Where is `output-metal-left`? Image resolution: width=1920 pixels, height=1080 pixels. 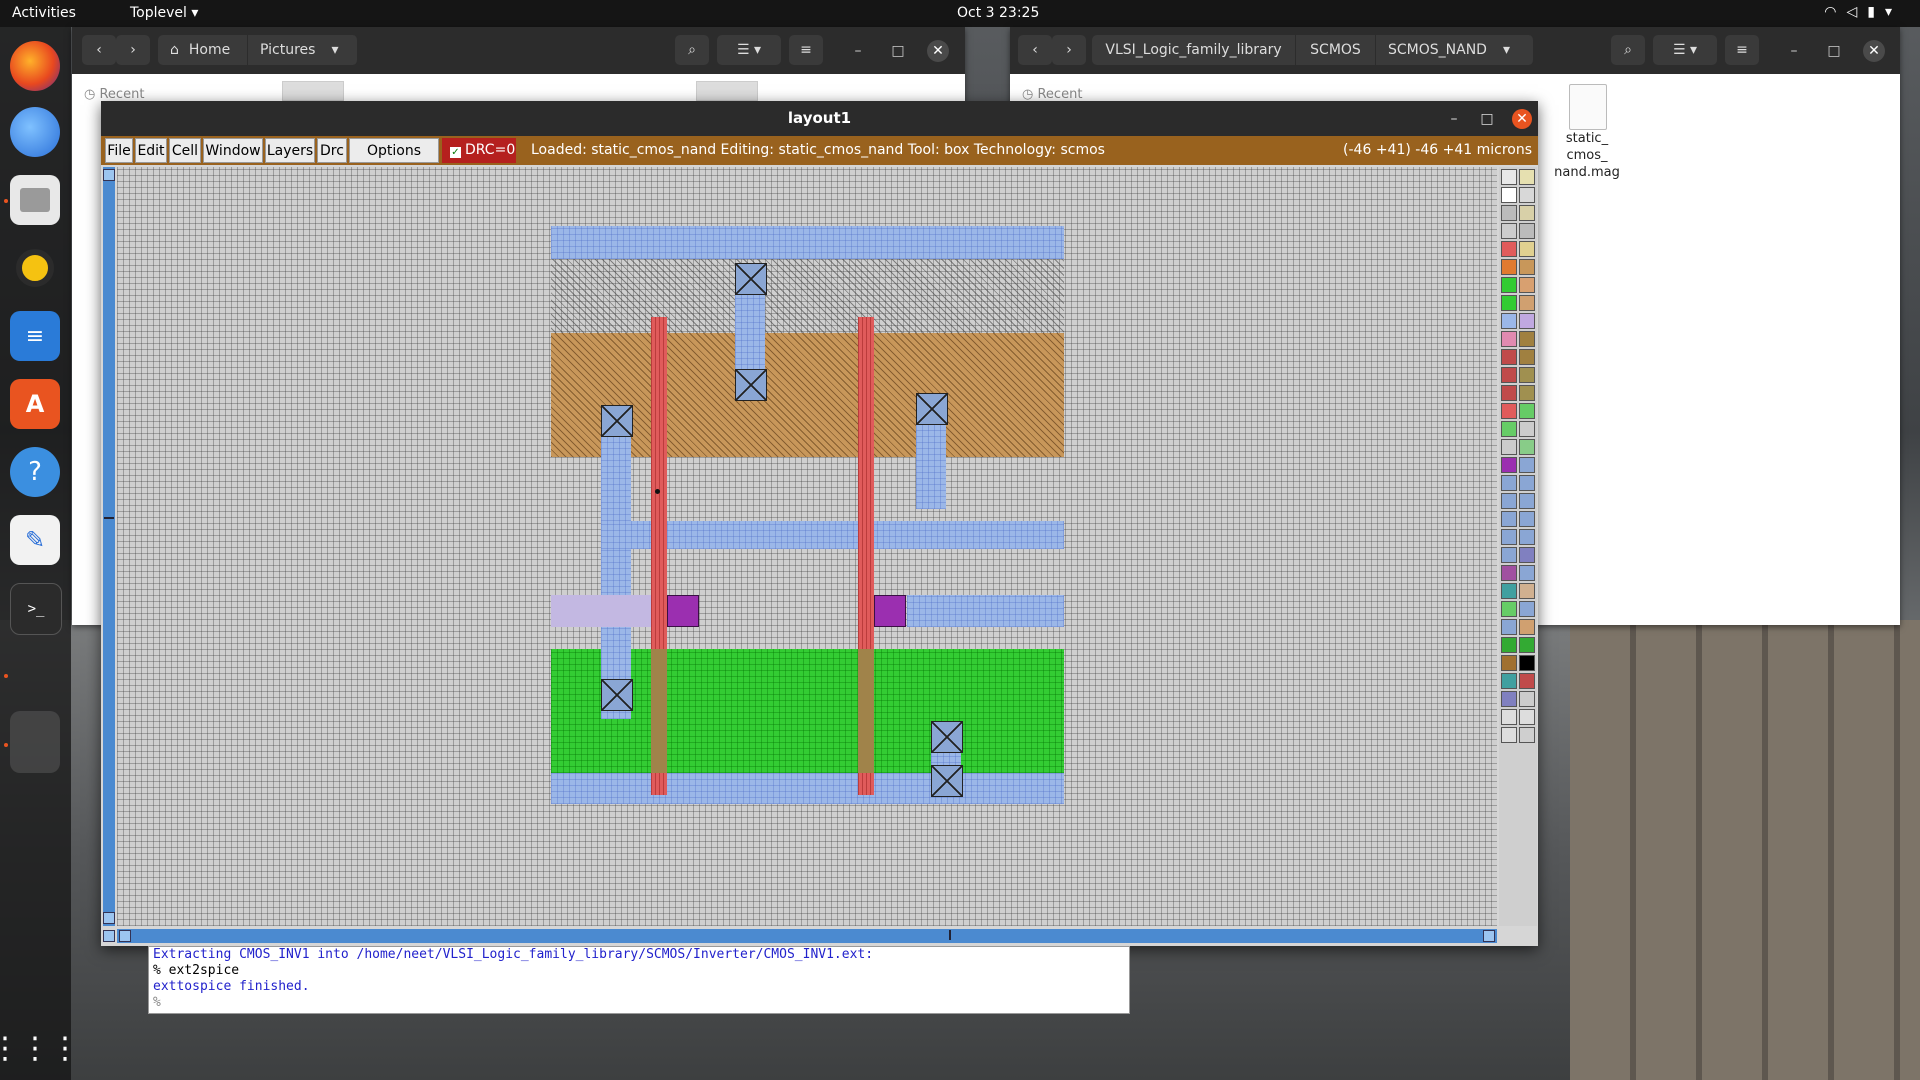
output-metal-left is located at coordinates (616, 565).